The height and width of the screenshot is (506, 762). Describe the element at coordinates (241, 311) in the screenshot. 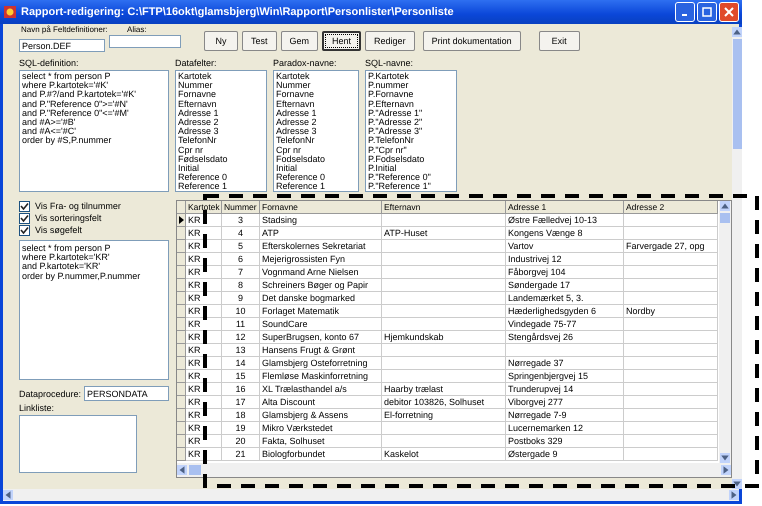

I see `table-cell: 10` at that location.